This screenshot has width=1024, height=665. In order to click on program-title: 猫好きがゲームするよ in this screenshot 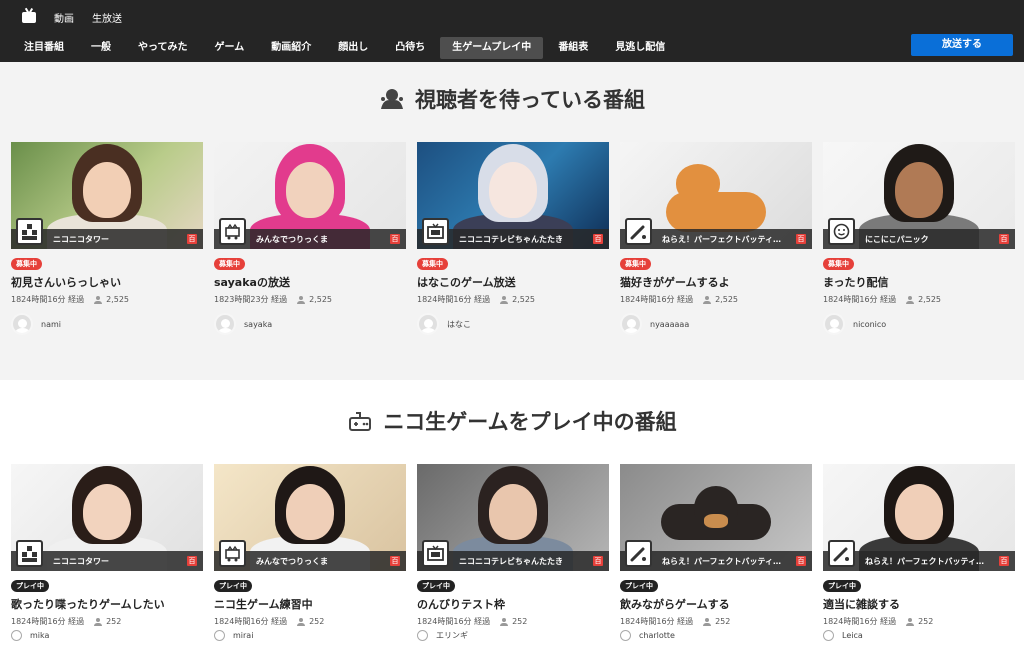, I will do `click(716, 282)`.